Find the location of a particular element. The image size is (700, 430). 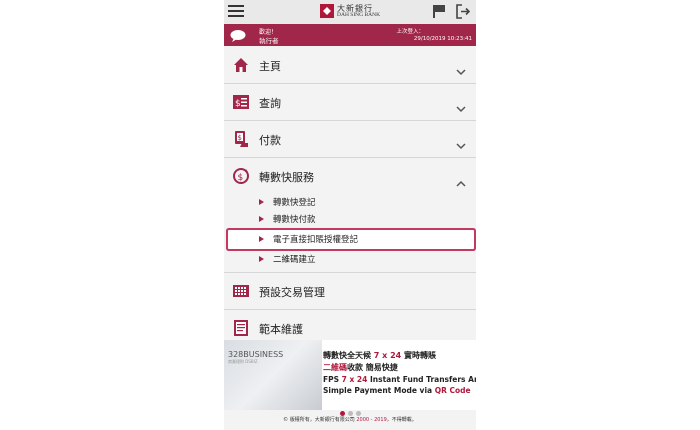

submenu-item-edda-registration: 電子直接扣賬授權登記 is located at coordinates (351, 239).